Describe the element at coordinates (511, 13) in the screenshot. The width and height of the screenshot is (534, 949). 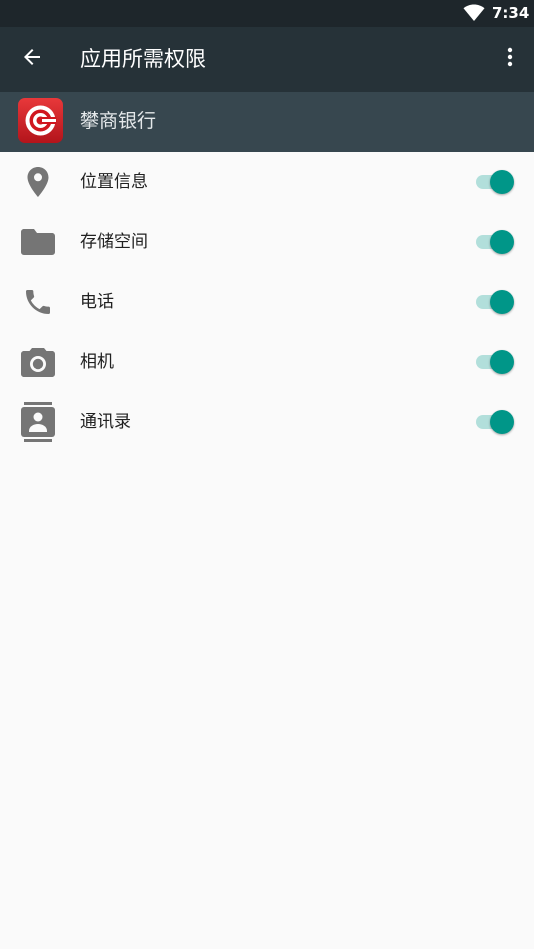
I see `status-time: 7:34` at that location.